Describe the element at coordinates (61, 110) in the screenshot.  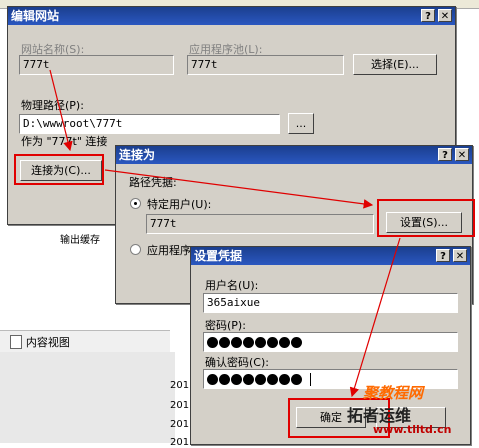
I see `arrow-path-to-connect` at that location.